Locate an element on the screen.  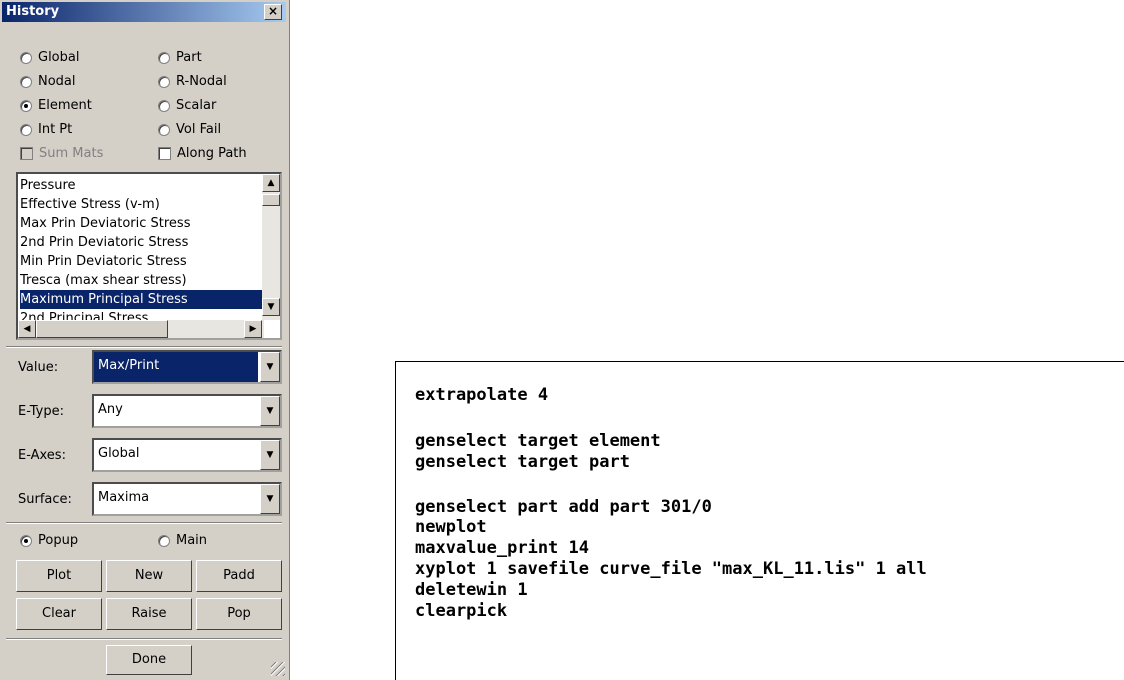
radio-label: Nodal is located at coordinates (57, 81).